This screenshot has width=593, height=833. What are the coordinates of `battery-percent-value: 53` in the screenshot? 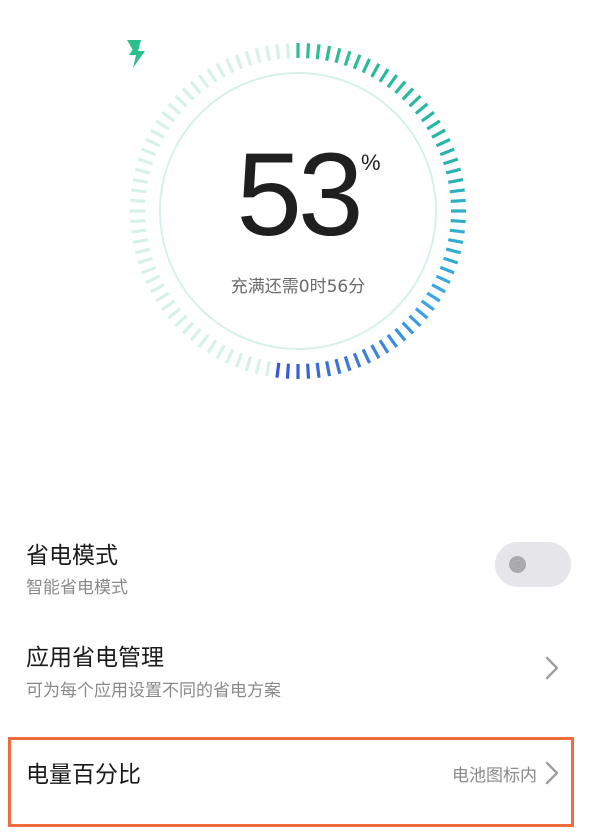 It's located at (299, 195).